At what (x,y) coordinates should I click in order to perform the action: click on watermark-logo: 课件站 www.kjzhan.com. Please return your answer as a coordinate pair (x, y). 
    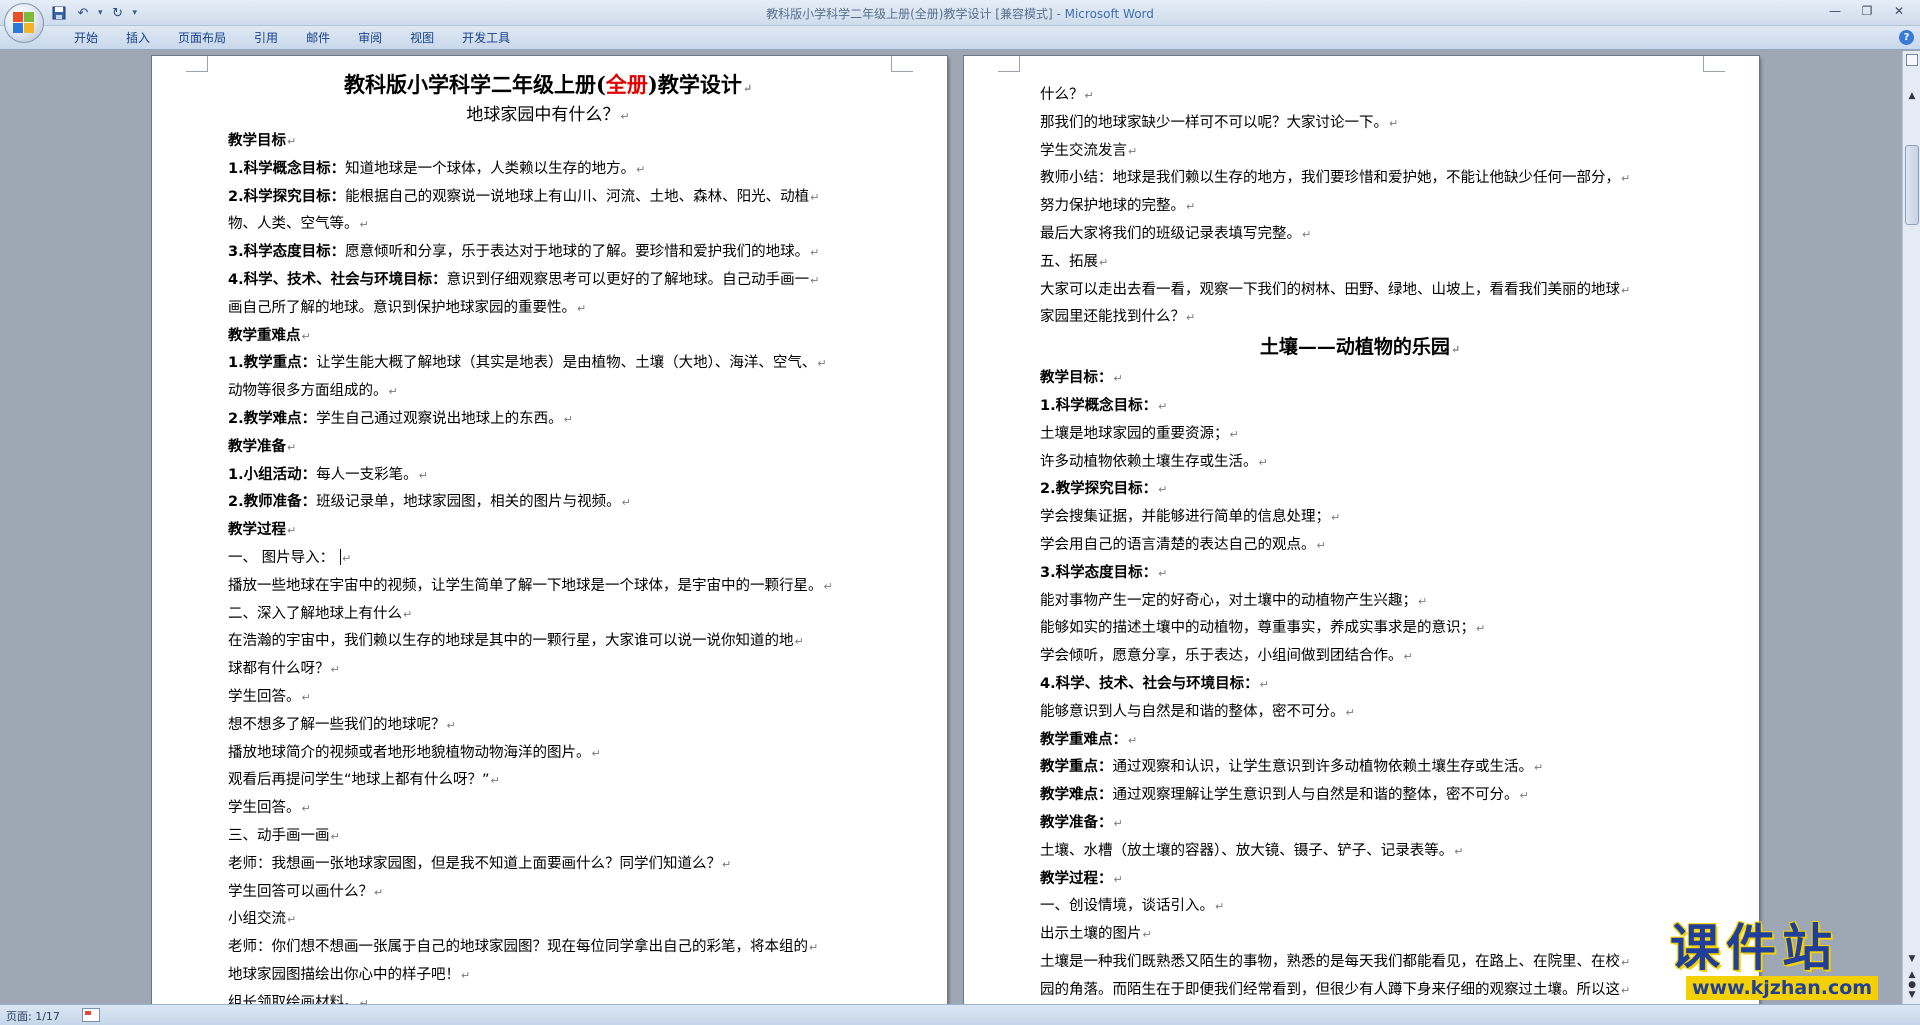
    Looking at the image, I should click on (1788, 962).